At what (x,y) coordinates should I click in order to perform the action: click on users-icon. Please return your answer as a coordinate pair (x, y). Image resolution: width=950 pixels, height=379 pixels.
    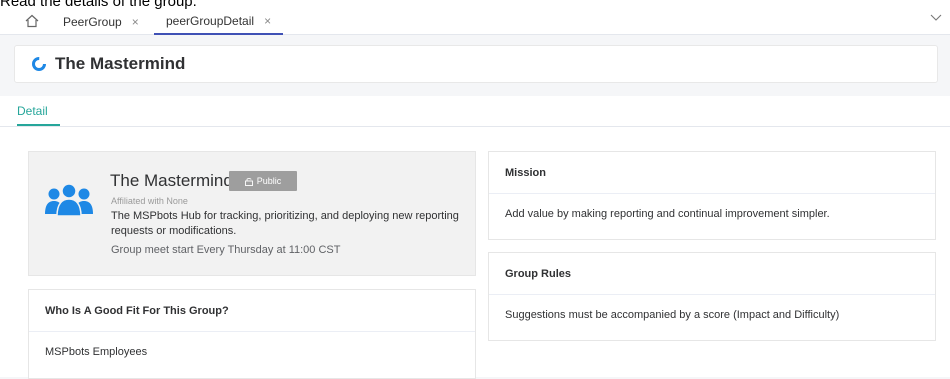
    Looking at the image, I should click on (69, 199).